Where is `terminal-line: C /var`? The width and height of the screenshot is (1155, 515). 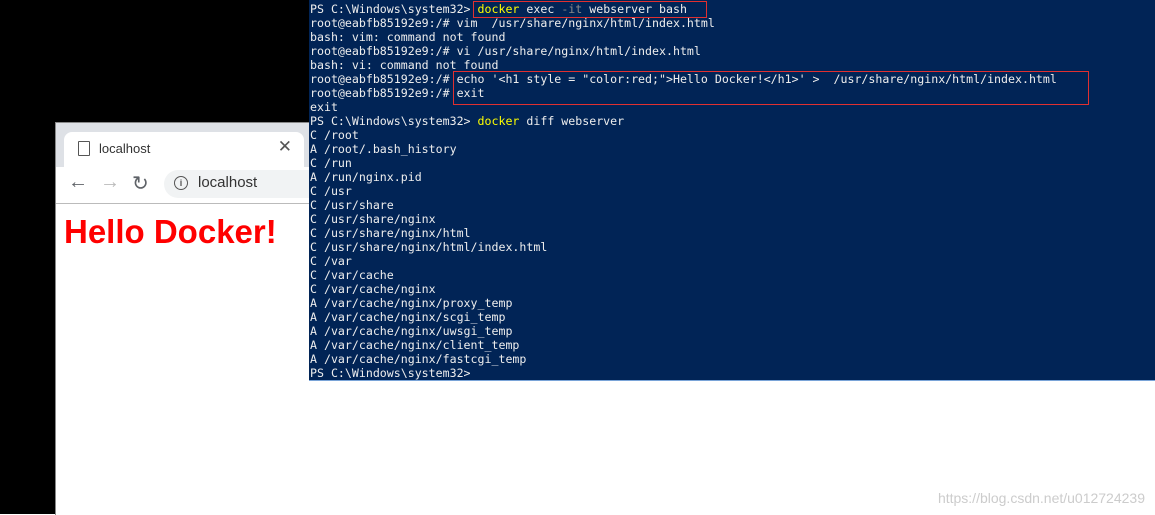 terminal-line: C /var is located at coordinates (331, 261).